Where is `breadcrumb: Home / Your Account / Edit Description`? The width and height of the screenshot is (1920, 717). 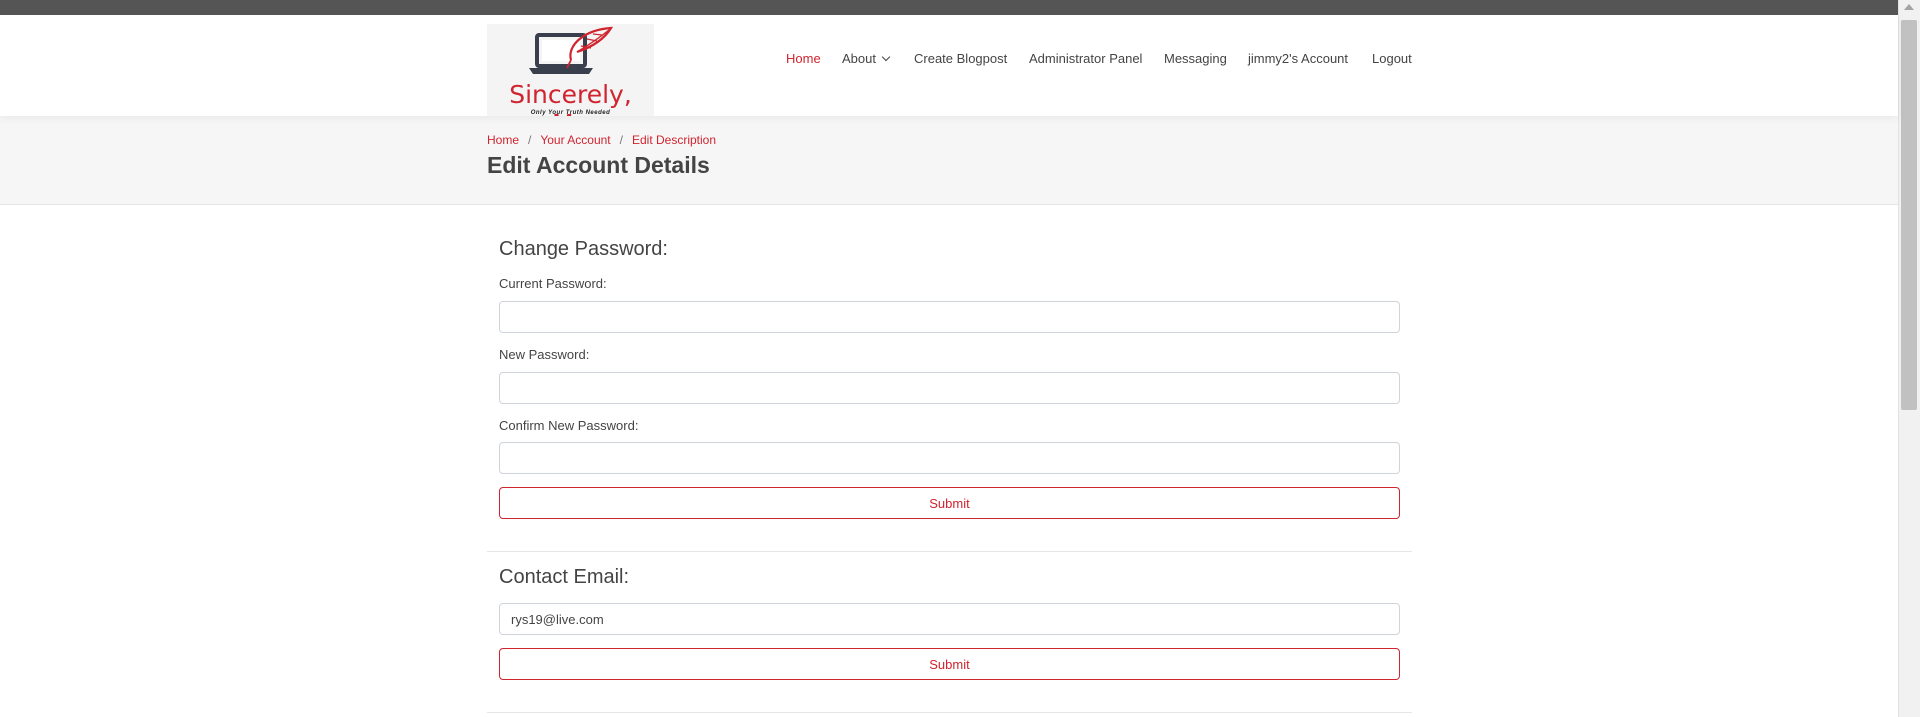 breadcrumb: Home / Your Account / Edit Description is located at coordinates (601, 140).